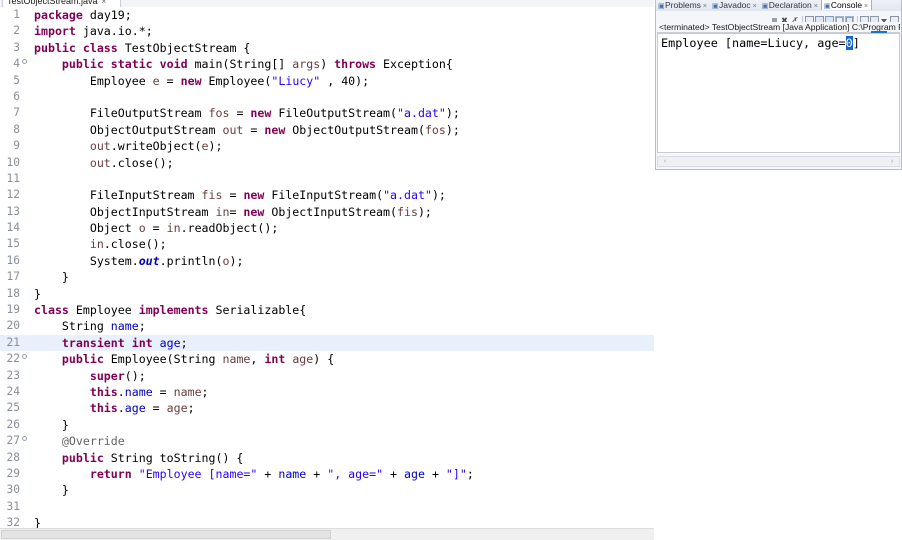 The image size is (902, 540). What do you see at coordinates (327, 146) in the screenshot?
I see `code-line: 9 out.writeObject(e);` at bounding box center [327, 146].